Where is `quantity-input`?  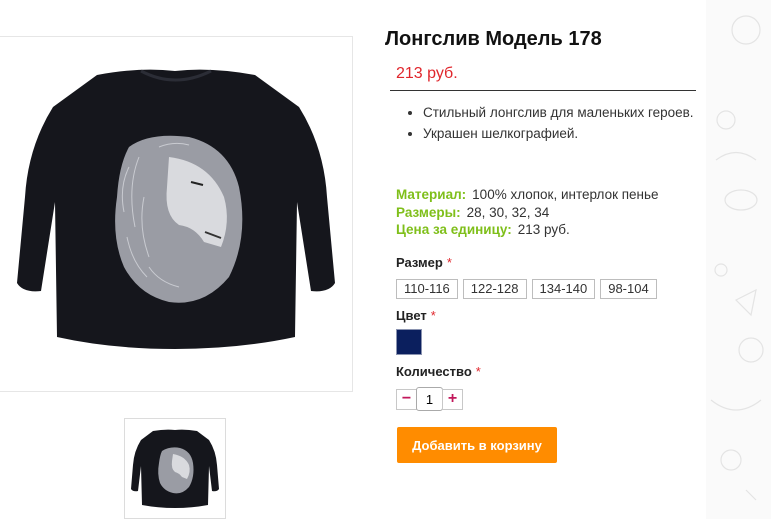
quantity-input is located at coordinates (429, 399).